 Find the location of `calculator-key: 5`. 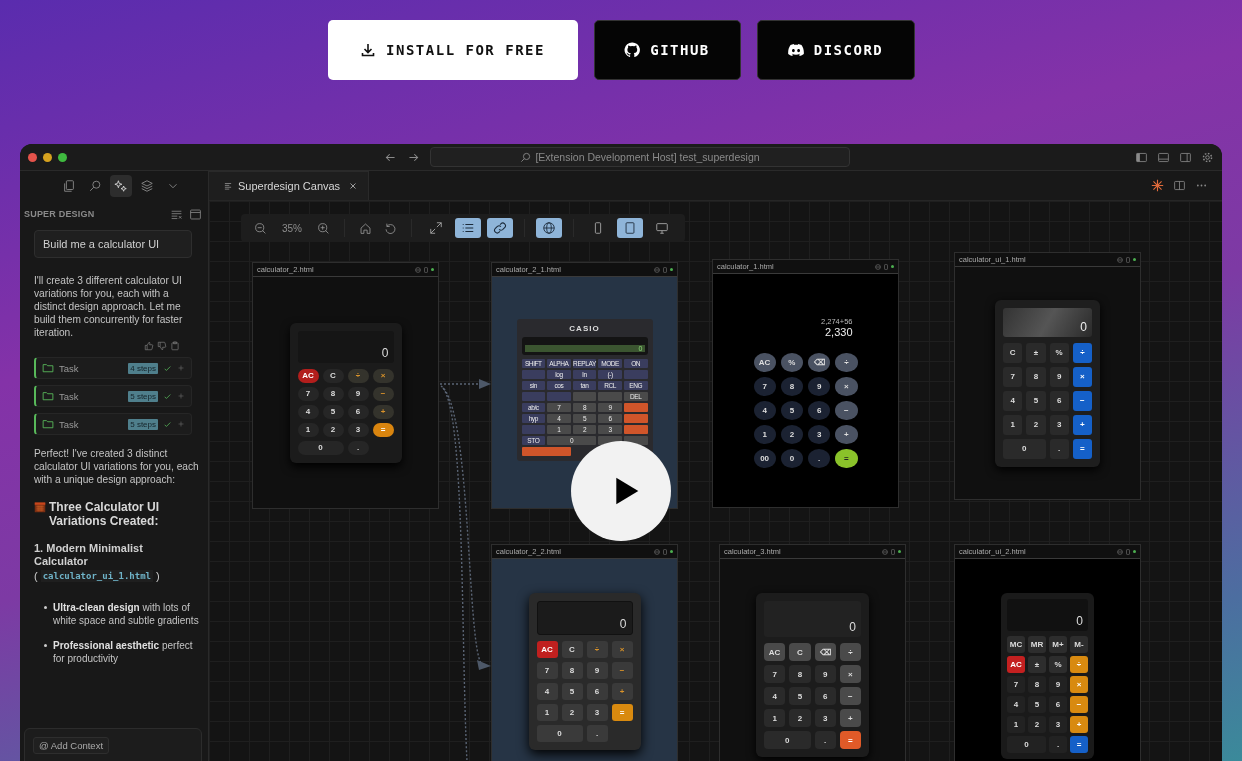

calculator-key: 5 is located at coordinates (1037, 704).